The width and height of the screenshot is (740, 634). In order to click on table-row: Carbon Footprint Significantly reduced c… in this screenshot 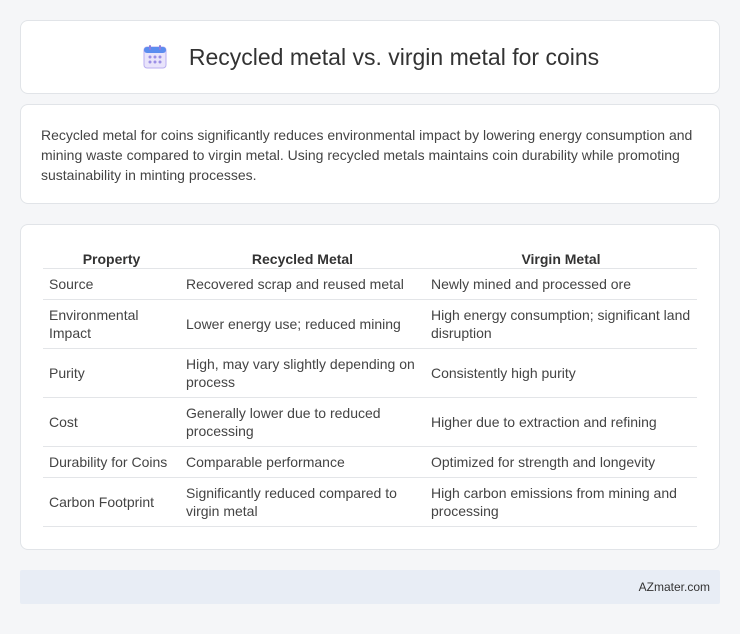, I will do `click(370, 502)`.